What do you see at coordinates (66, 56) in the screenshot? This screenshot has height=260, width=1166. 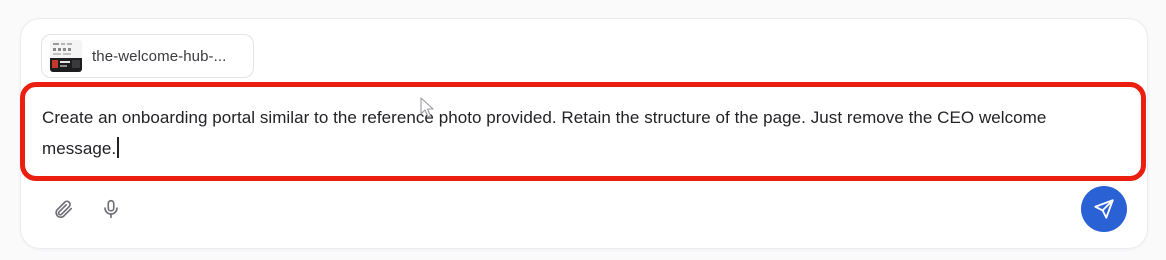 I see `attachment-thumbnail` at bounding box center [66, 56].